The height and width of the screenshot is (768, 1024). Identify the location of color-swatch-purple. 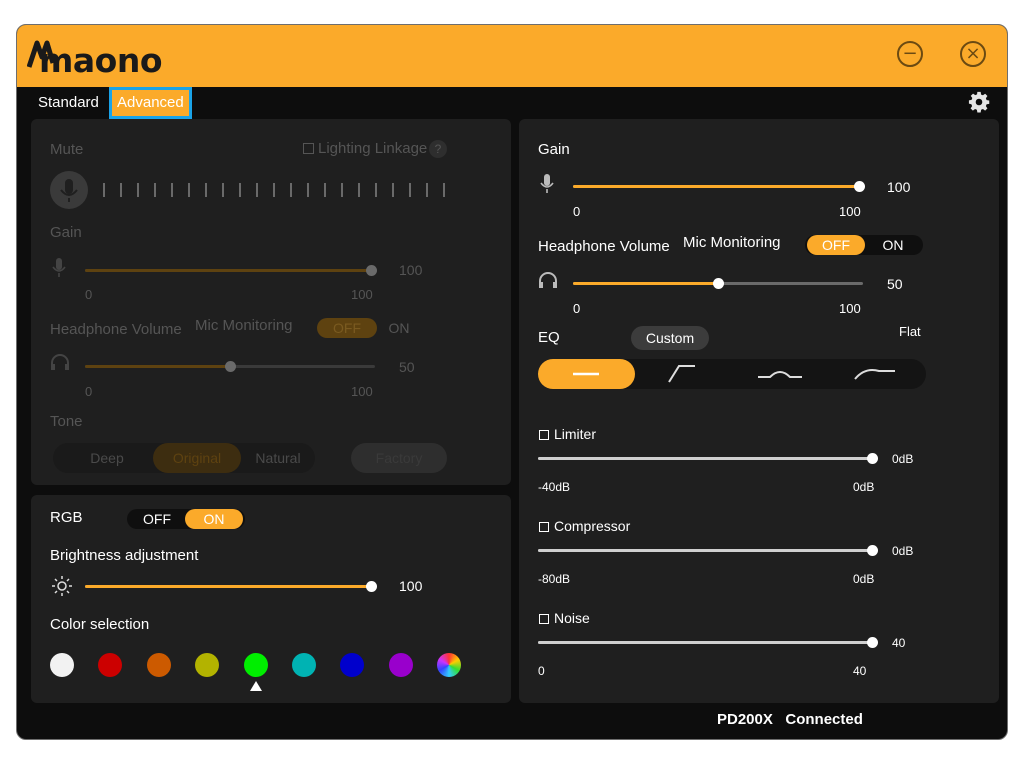
(401, 665).